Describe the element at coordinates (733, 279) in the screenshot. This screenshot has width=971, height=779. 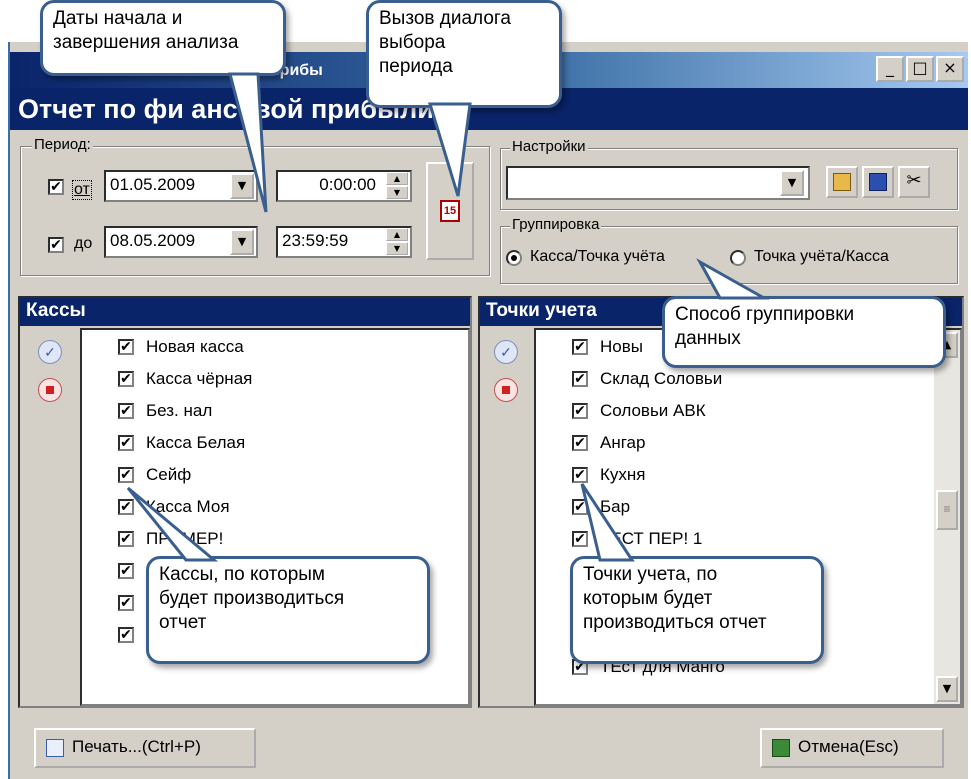
I see `pointer-grouping` at that location.